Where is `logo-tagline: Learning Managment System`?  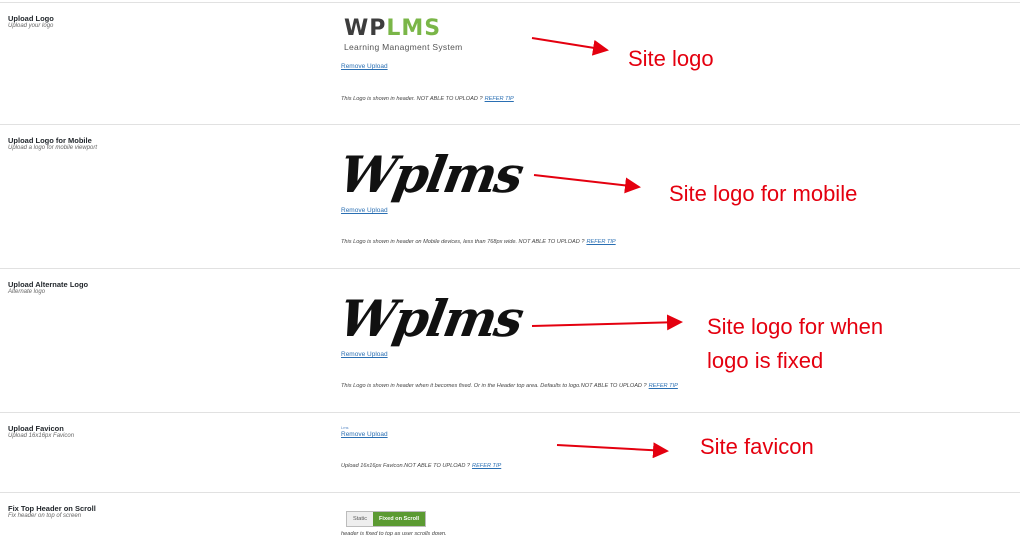 logo-tagline: Learning Managment System is located at coordinates (403, 47).